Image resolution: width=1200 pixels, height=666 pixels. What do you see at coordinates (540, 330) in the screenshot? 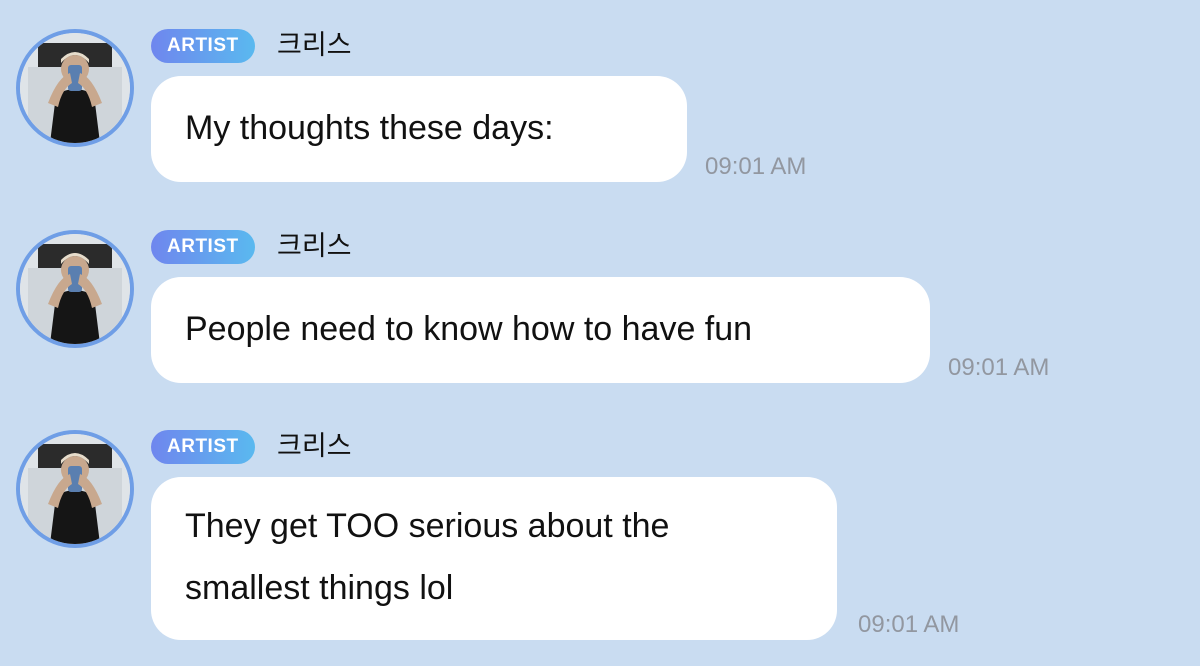
I see `message-bubble: People need to know how to have fun` at bounding box center [540, 330].